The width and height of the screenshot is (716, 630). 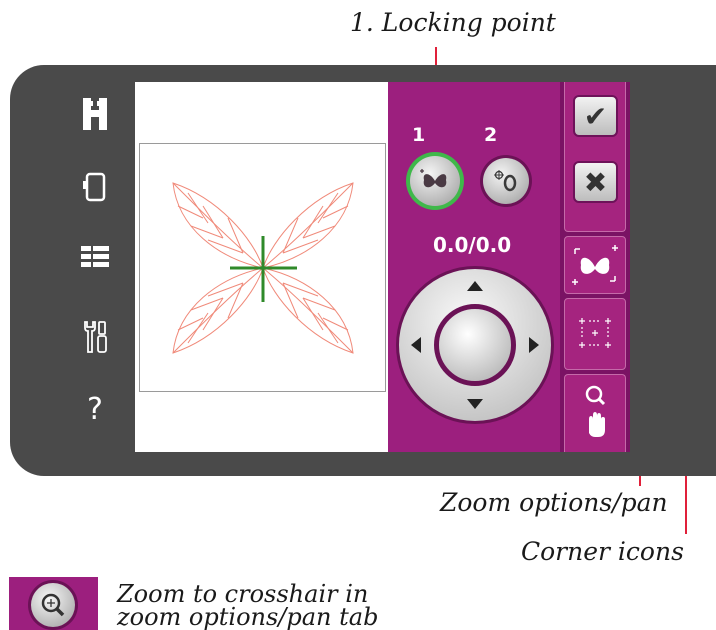 I want to click on zoom-options-pan-callout: Zoom options/pan, so click(x=554, y=502).